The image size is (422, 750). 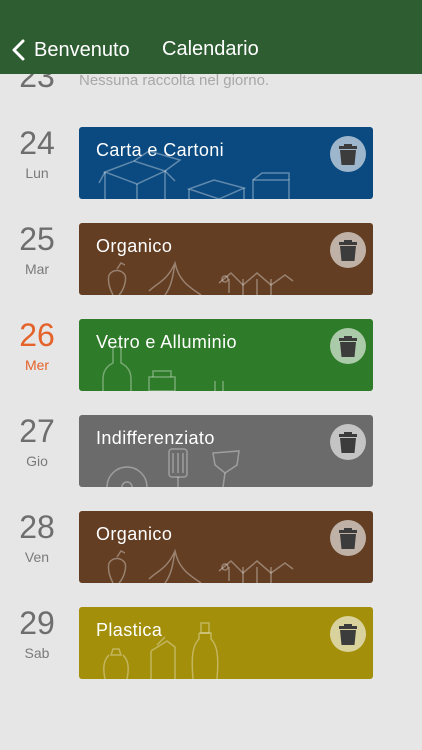 I want to click on back-button: Benvenuto, so click(x=69, y=50).